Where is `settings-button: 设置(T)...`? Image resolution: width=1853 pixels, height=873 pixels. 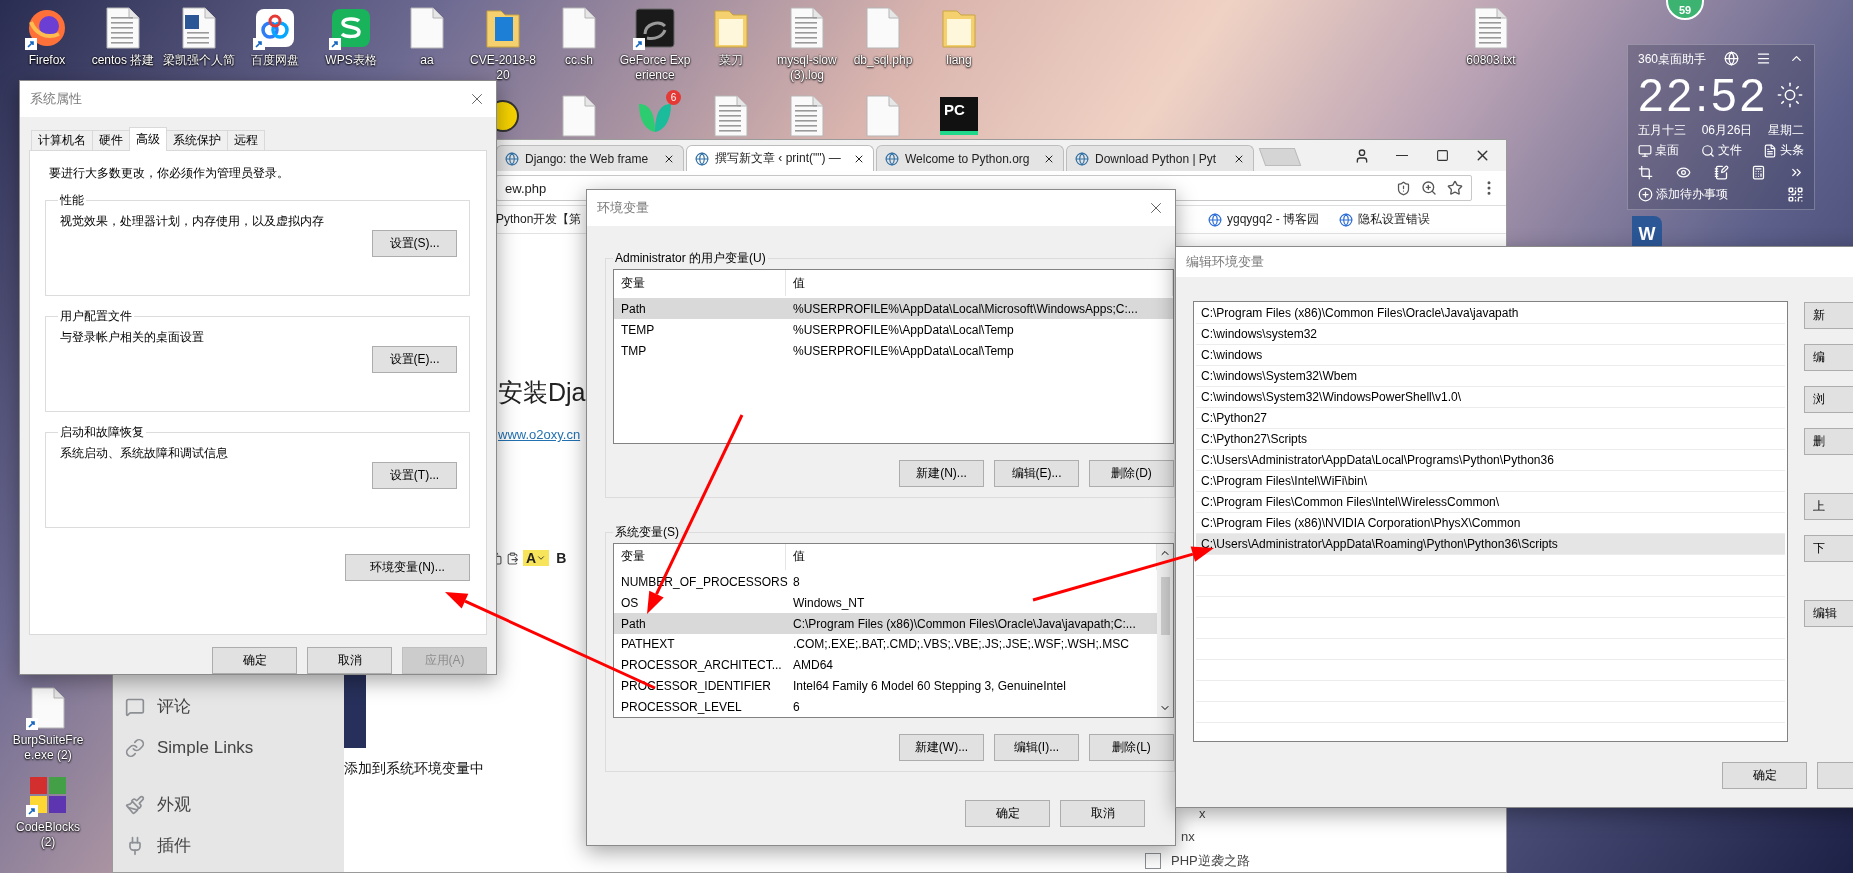
settings-button: 设置(T)... is located at coordinates (414, 475).